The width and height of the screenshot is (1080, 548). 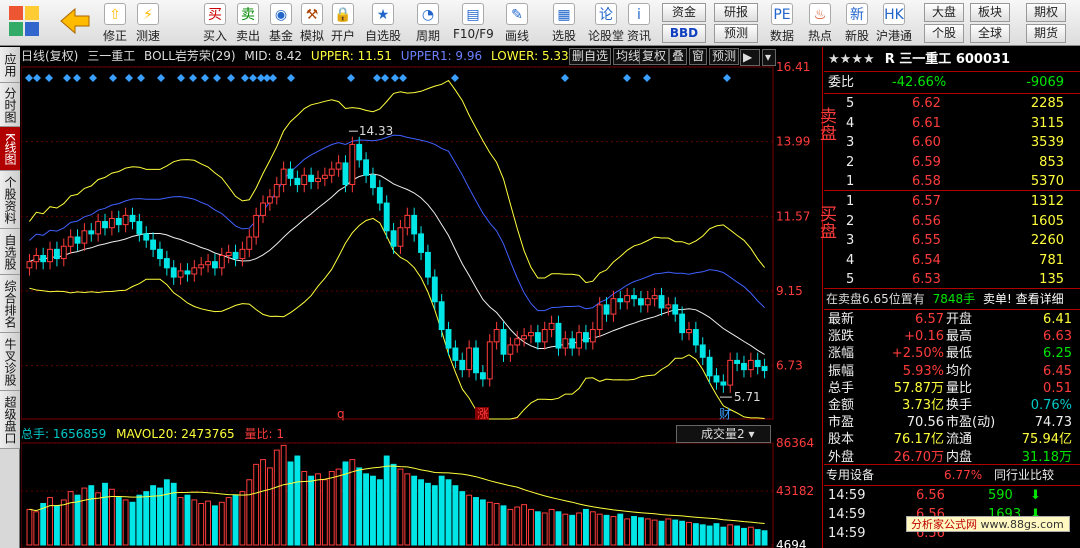 What do you see at coordinates (850, 240) in the screenshot?
I see `buy-level-no: 3` at bounding box center [850, 240].